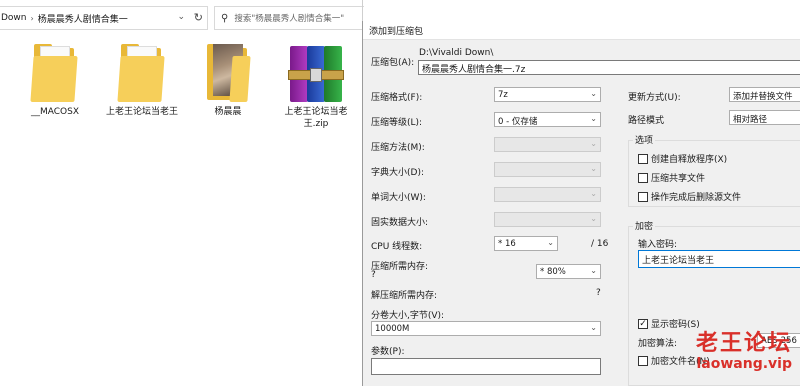  I want to click on show-password-label: 显示密码(S), so click(675, 325).